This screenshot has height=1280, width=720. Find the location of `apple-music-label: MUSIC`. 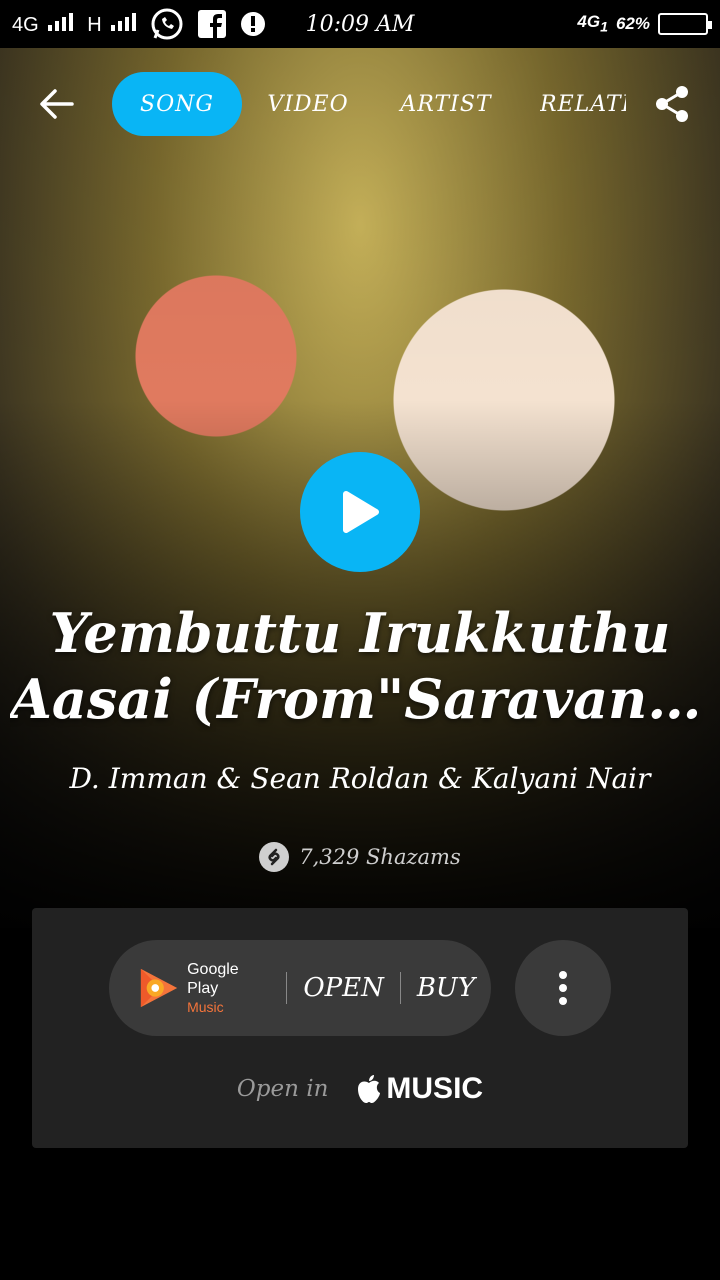

apple-music-label: MUSIC is located at coordinates (435, 1088).